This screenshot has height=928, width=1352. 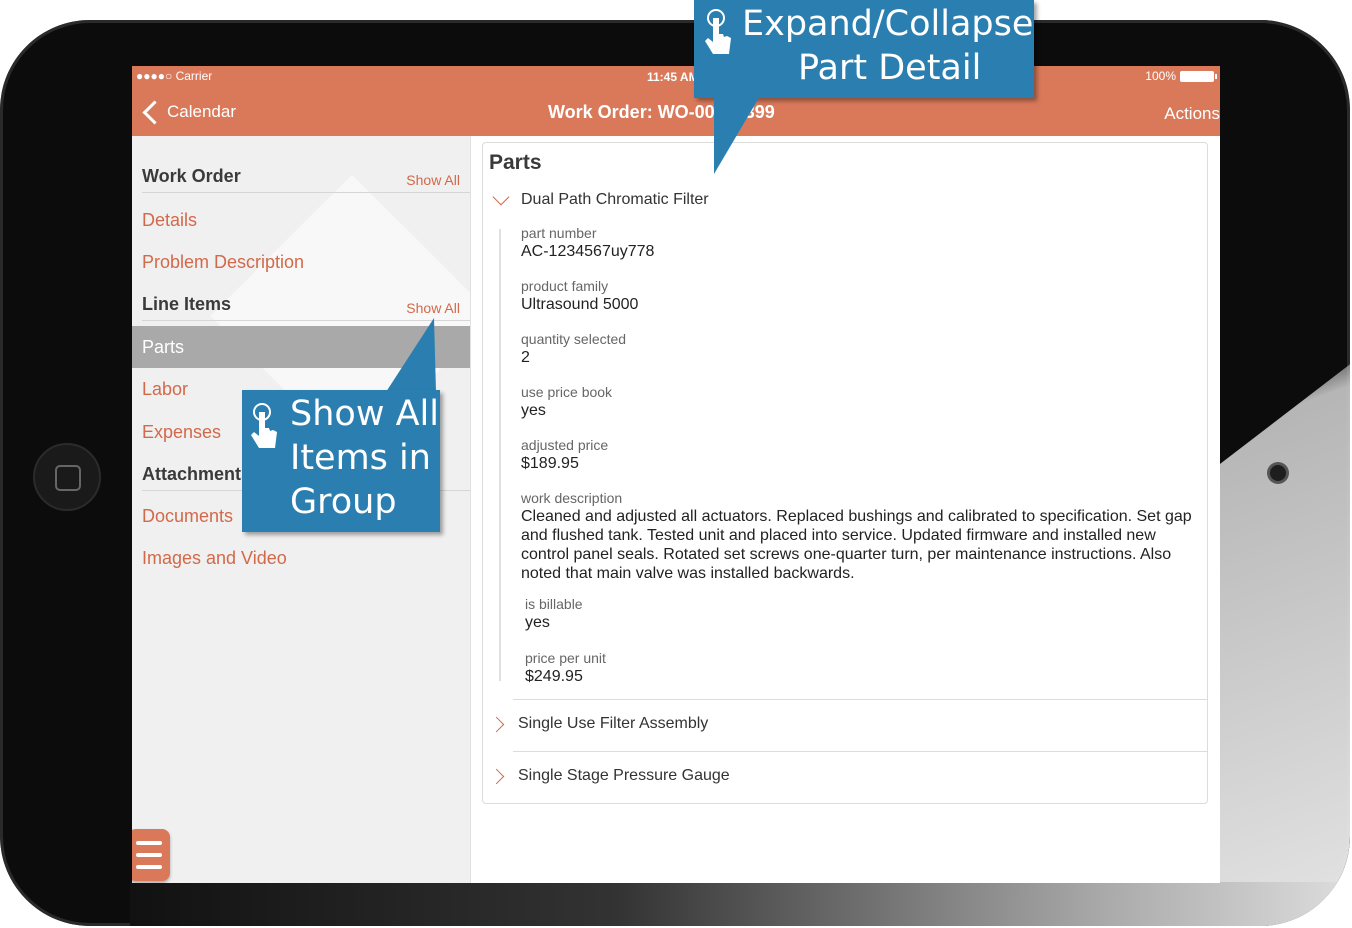 I want to click on section-title: Attachments, so click(x=197, y=474).